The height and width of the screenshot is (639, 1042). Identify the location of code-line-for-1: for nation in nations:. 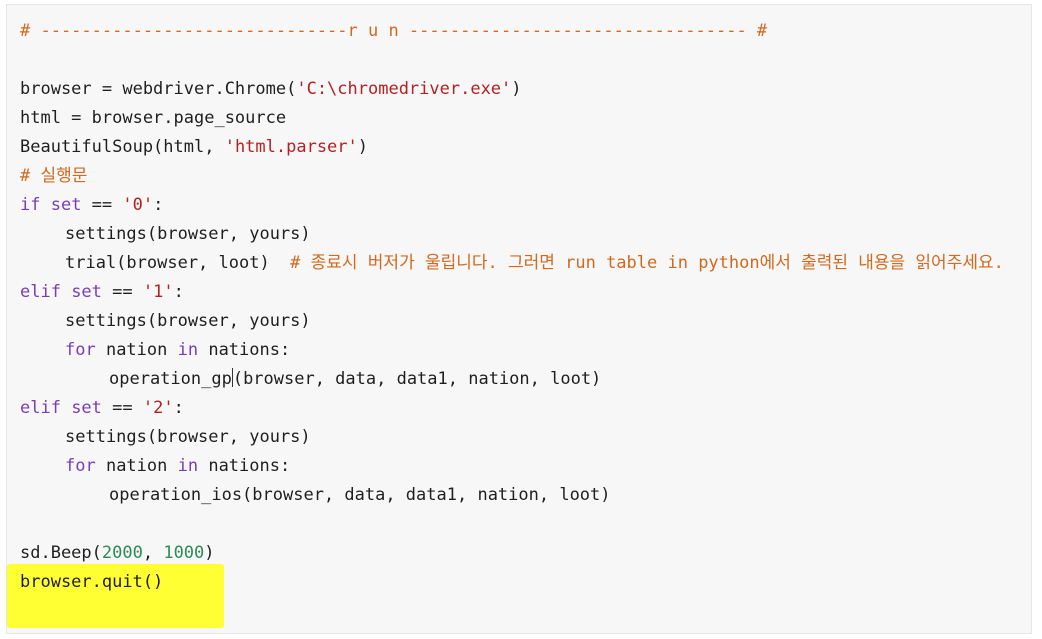
(521, 350).